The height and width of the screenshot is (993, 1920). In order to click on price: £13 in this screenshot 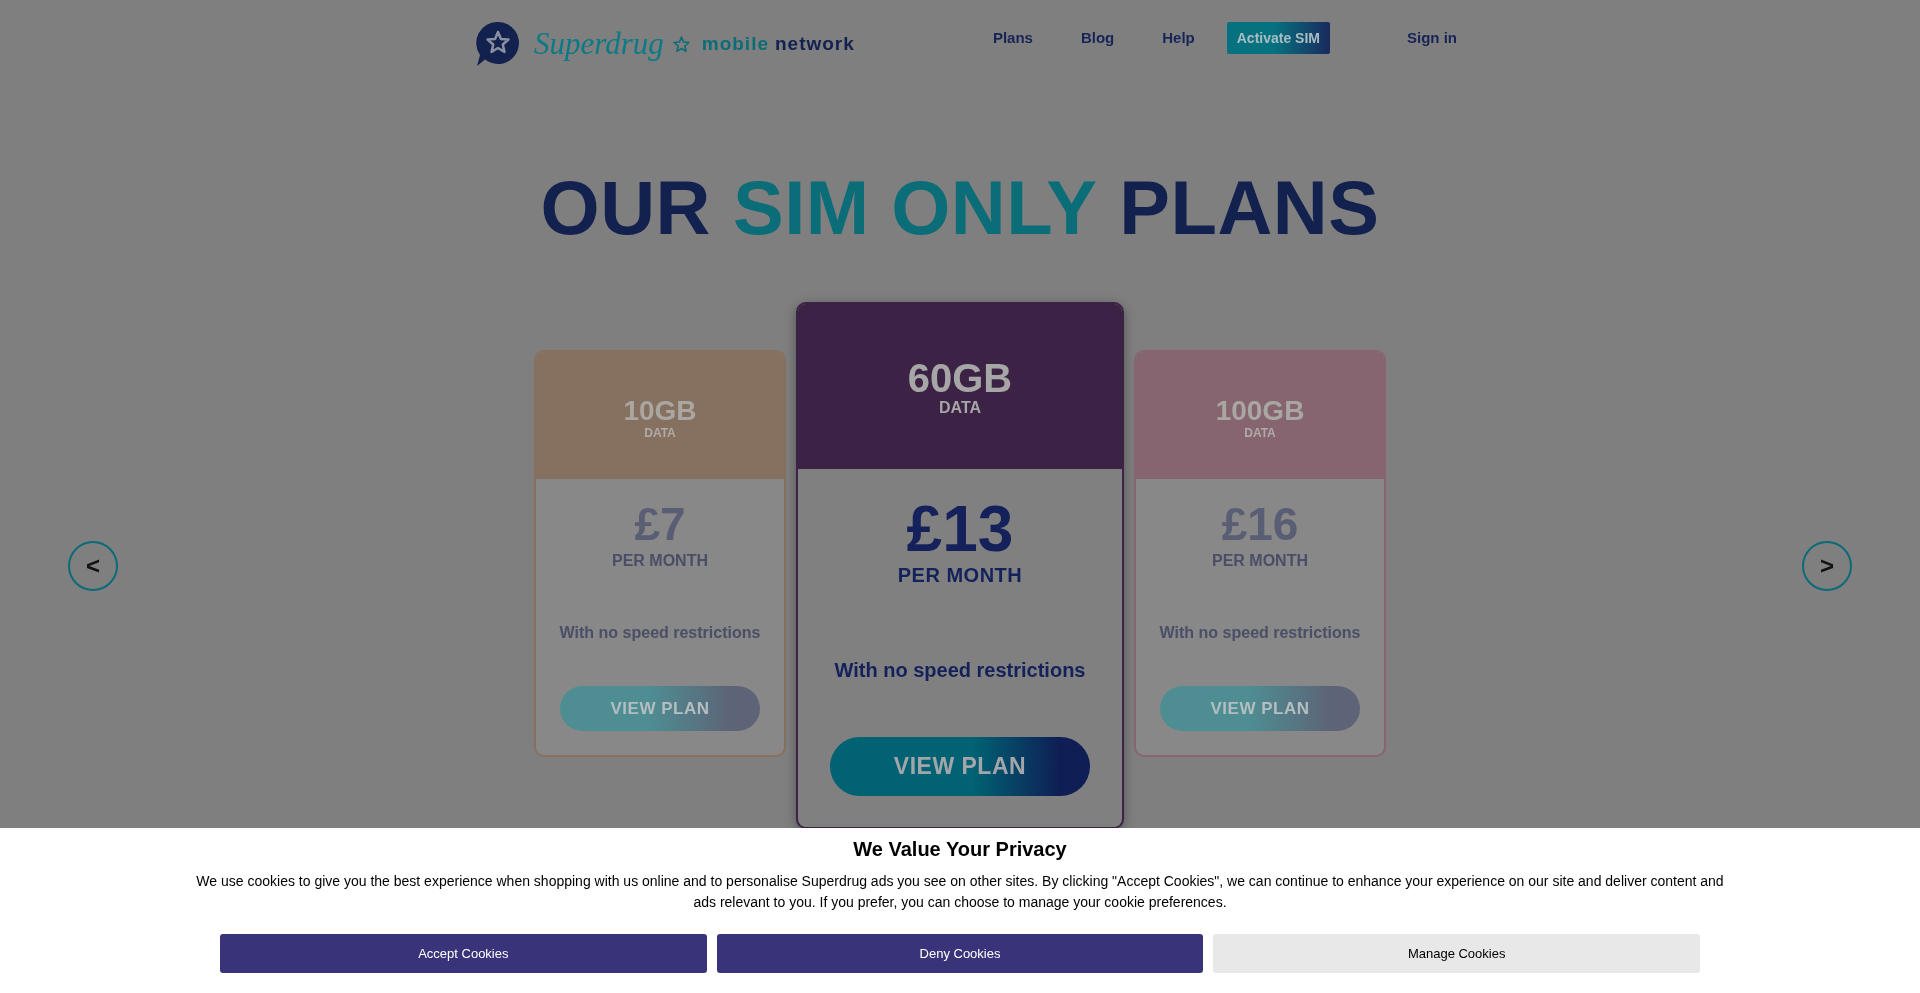, I will do `click(960, 529)`.